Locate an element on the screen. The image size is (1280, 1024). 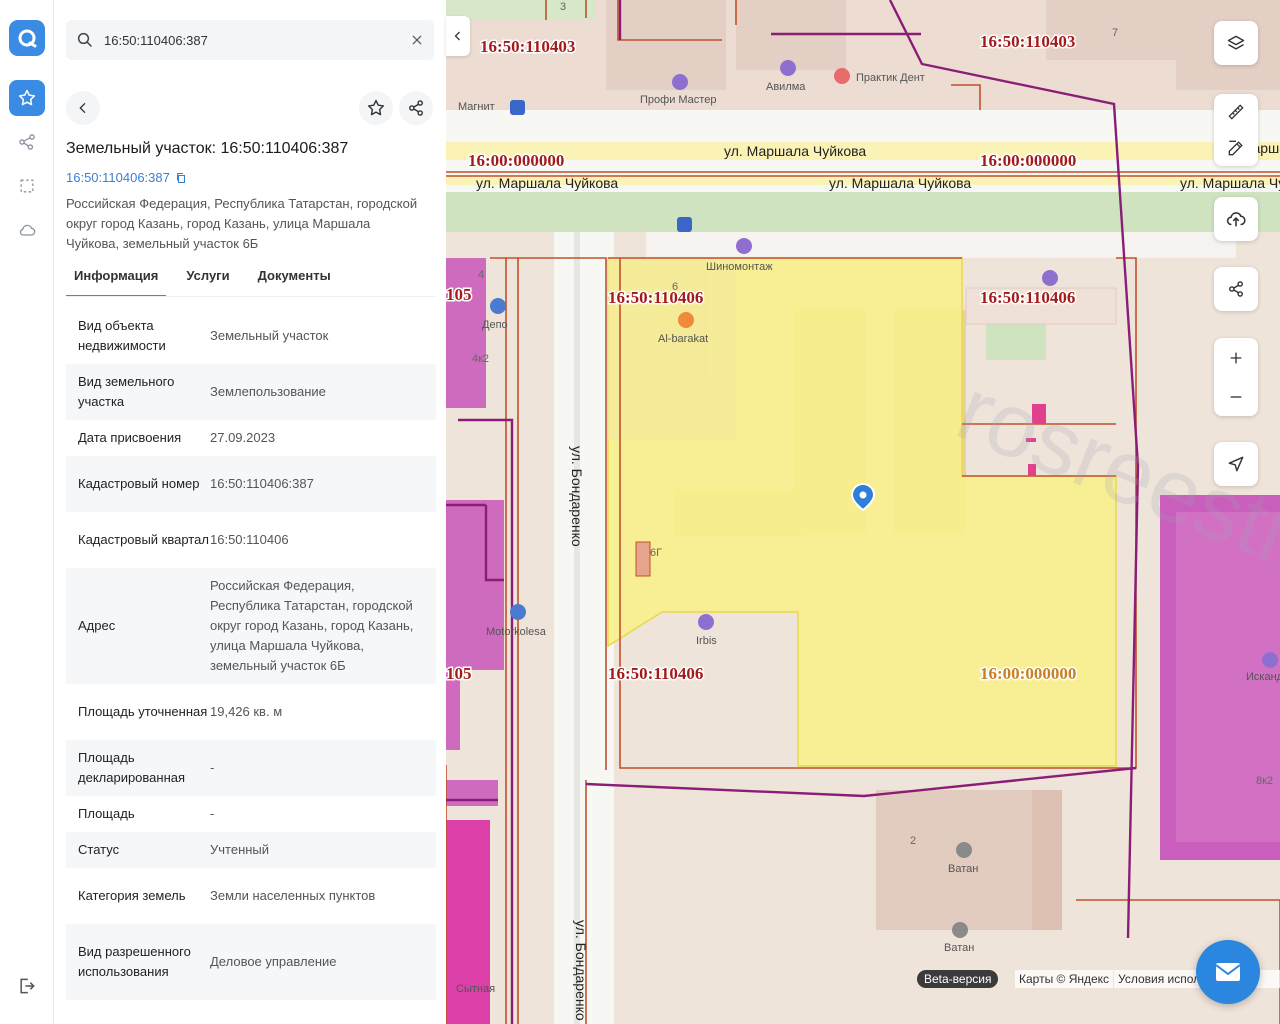
street-label: ул. Бондаренко is located at coordinates (581, 970).